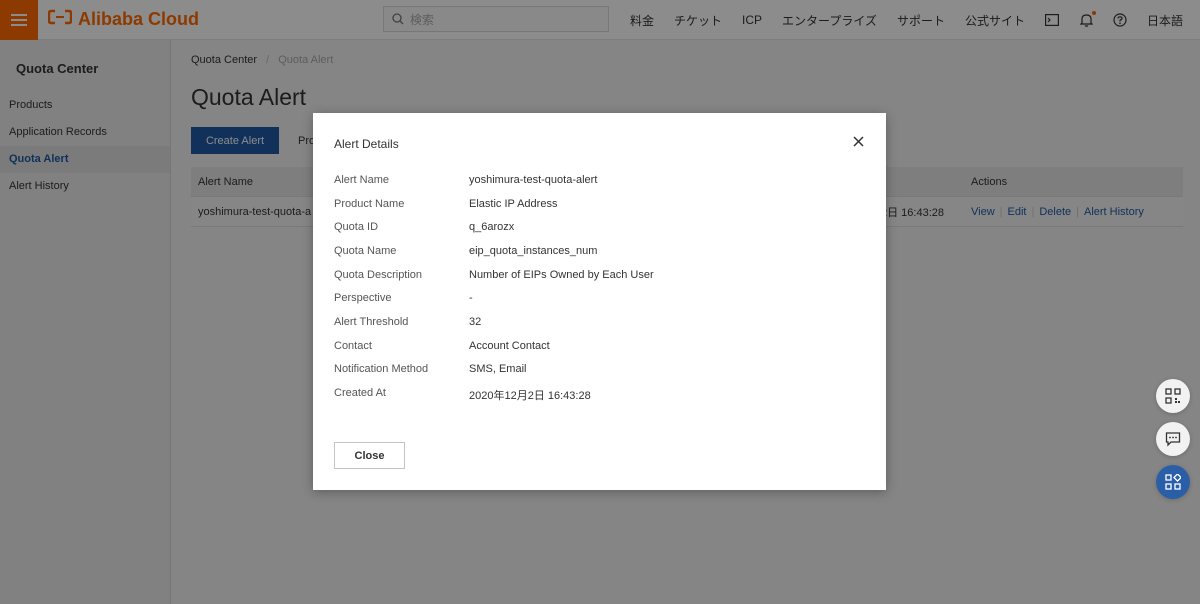 This screenshot has width=1200, height=604. I want to click on detail-value: Elastic IP Address, so click(513, 204).